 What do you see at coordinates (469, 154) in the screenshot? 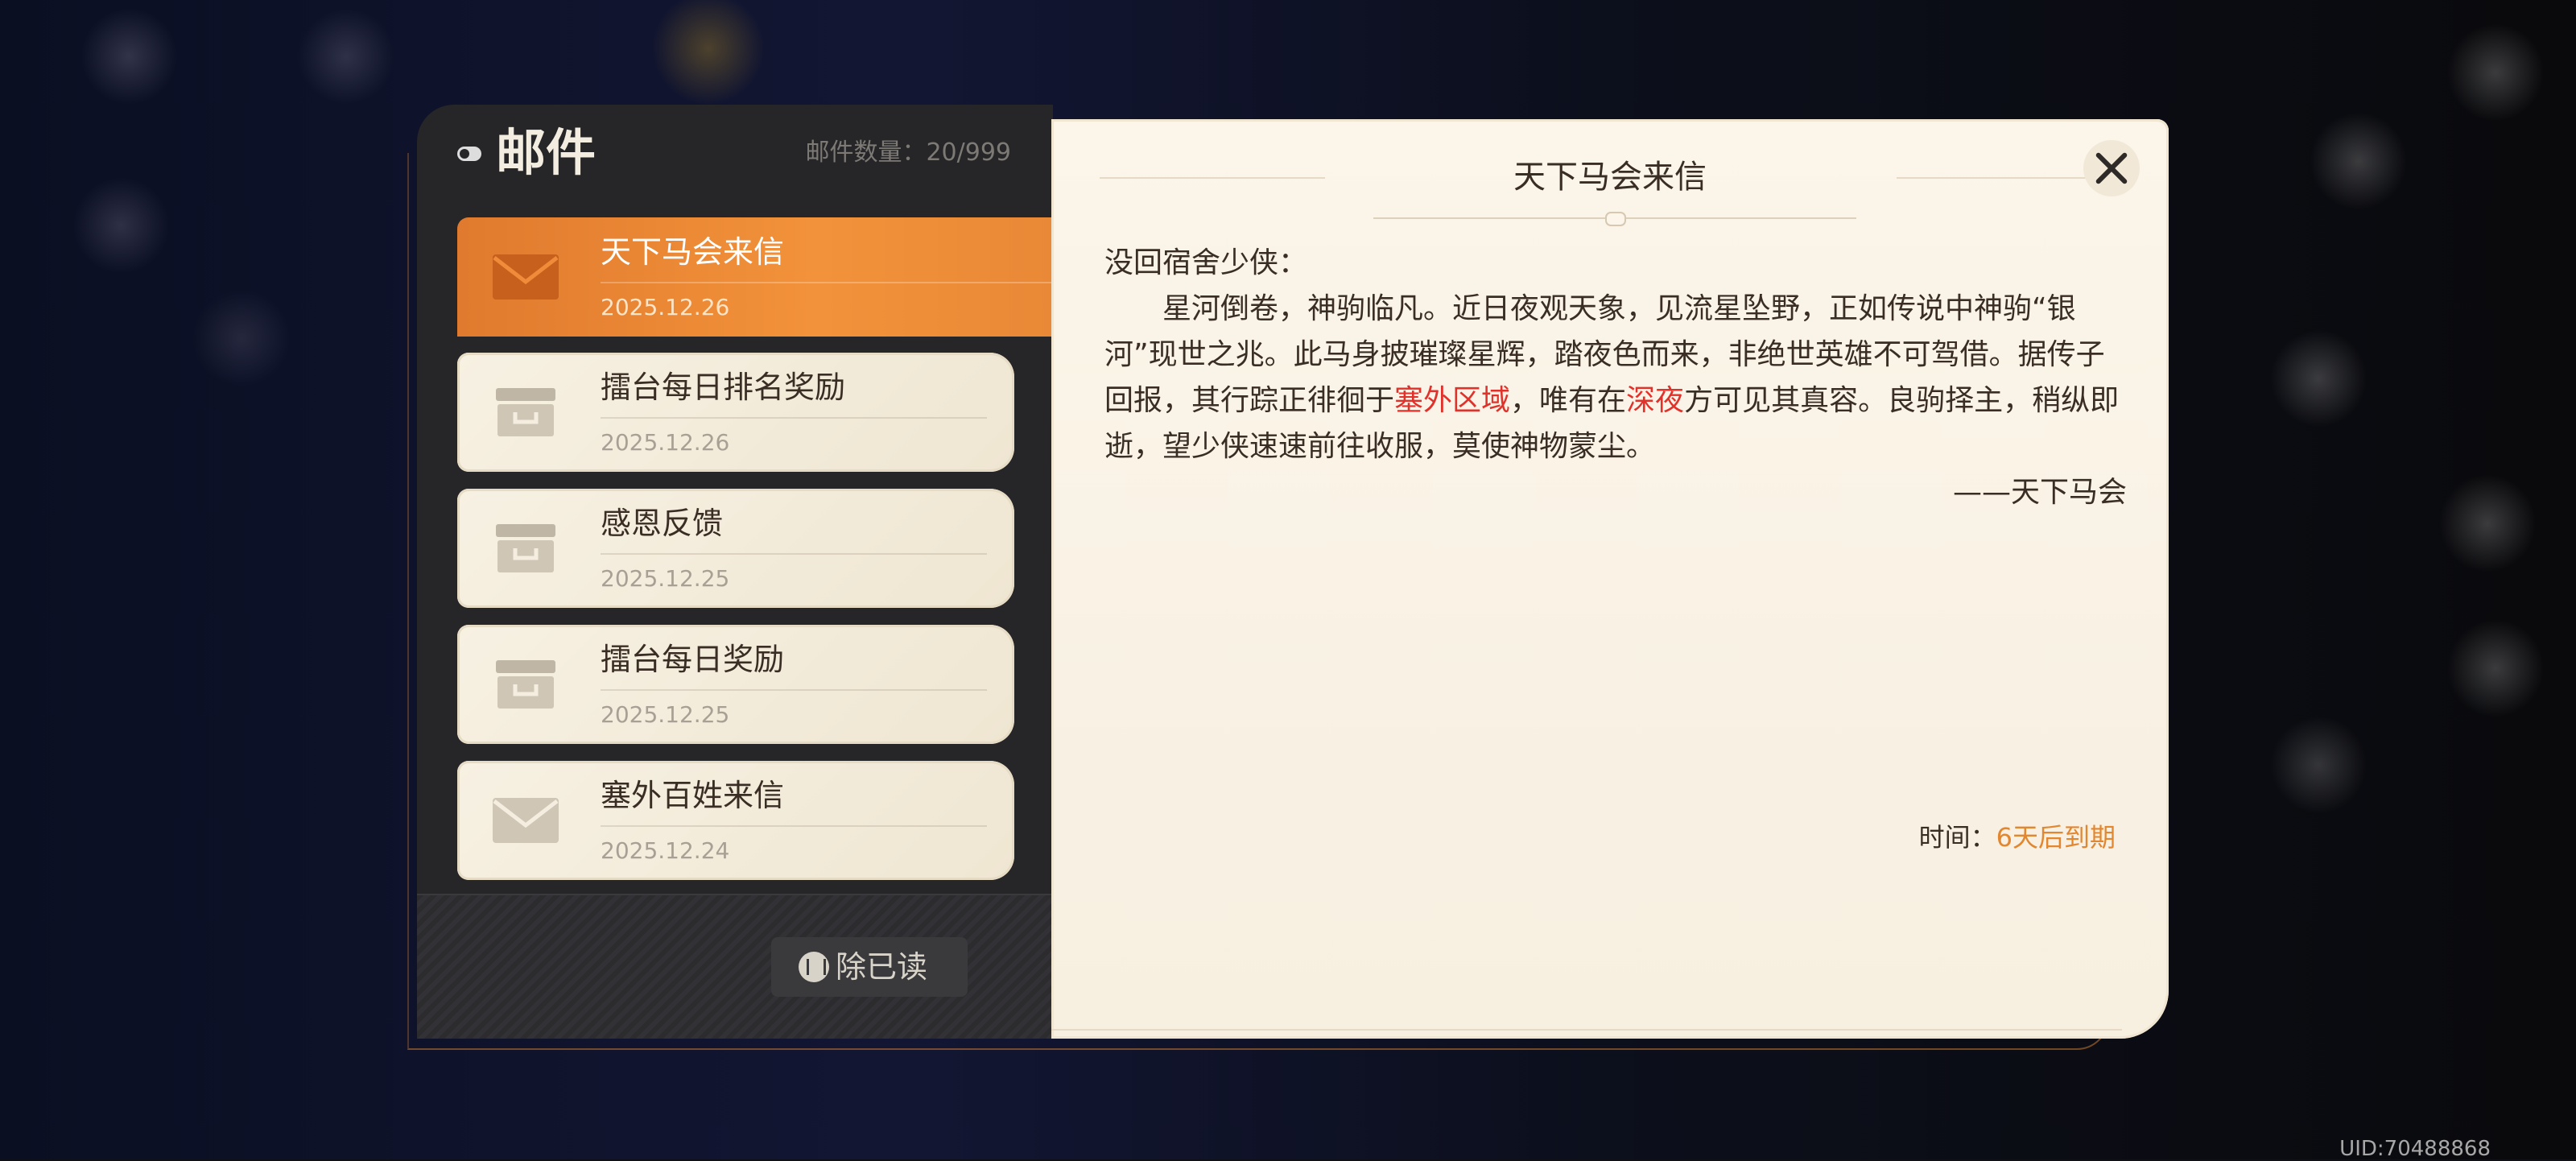
I see `toggle-icon` at bounding box center [469, 154].